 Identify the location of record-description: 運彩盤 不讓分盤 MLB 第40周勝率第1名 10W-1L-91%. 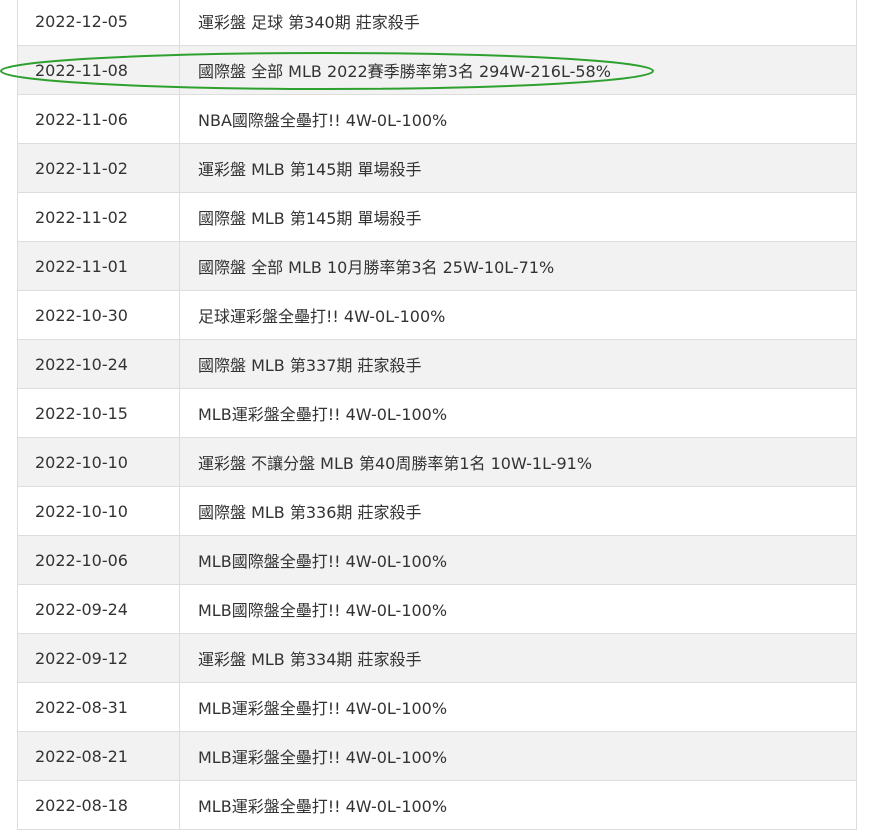
(518, 462).